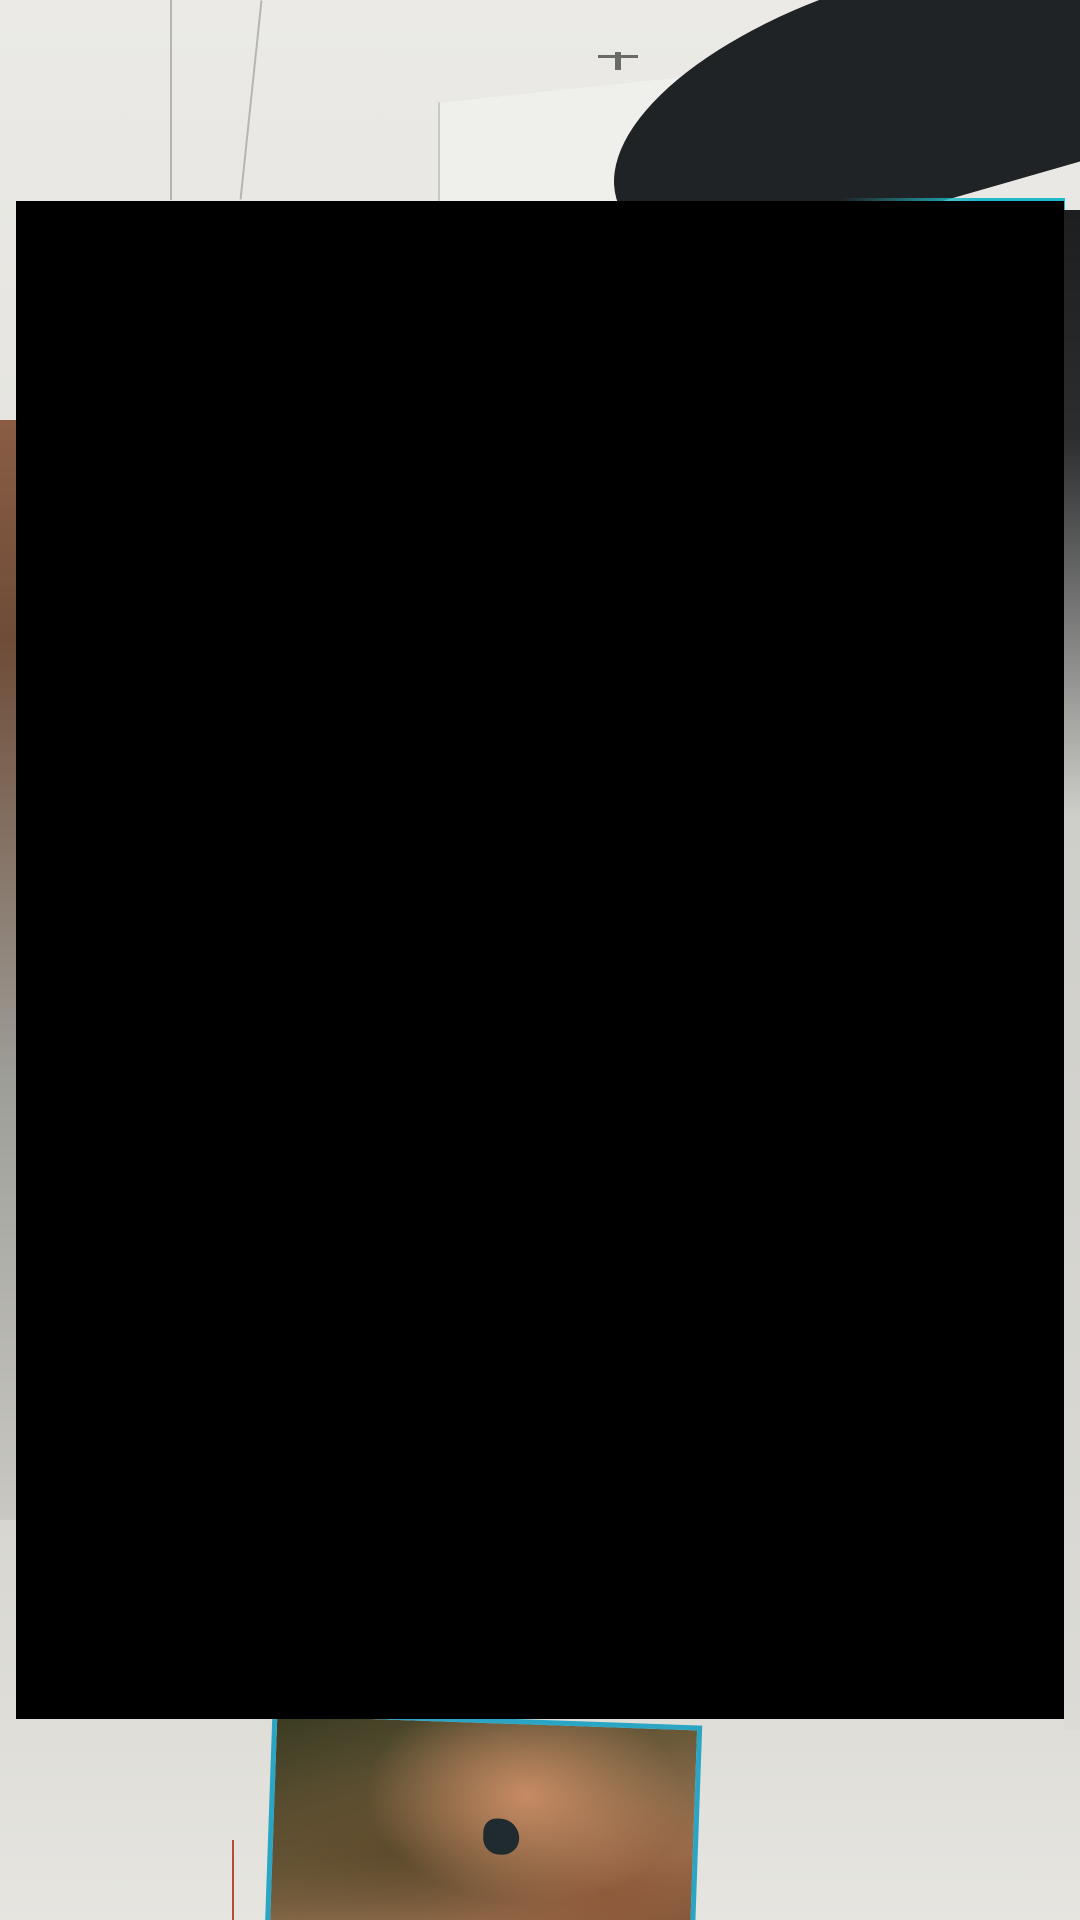 This screenshot has width=1080, height=1920. Describe the element at coordinates (483, 1815) in the screenshot. I see `wall-painting` at that location.